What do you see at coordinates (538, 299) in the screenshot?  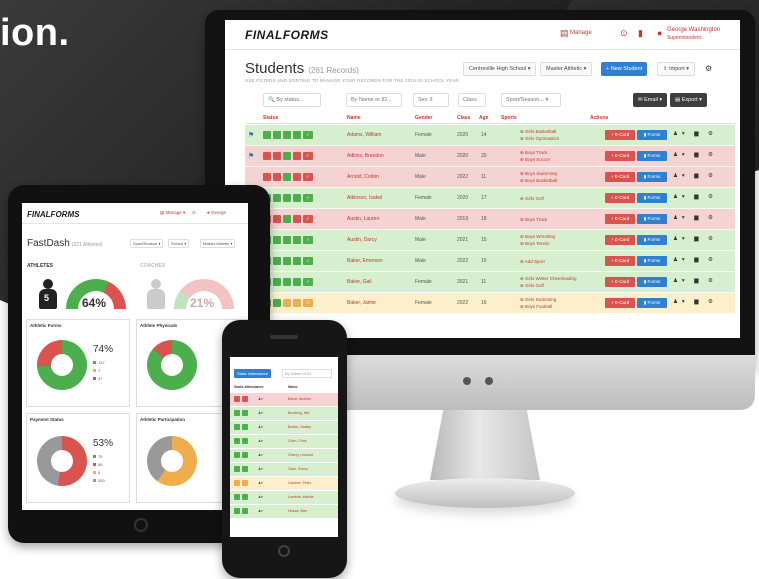 I see `sport-link: ⊕ Girls Swimming` at bounding box center [538, 299].